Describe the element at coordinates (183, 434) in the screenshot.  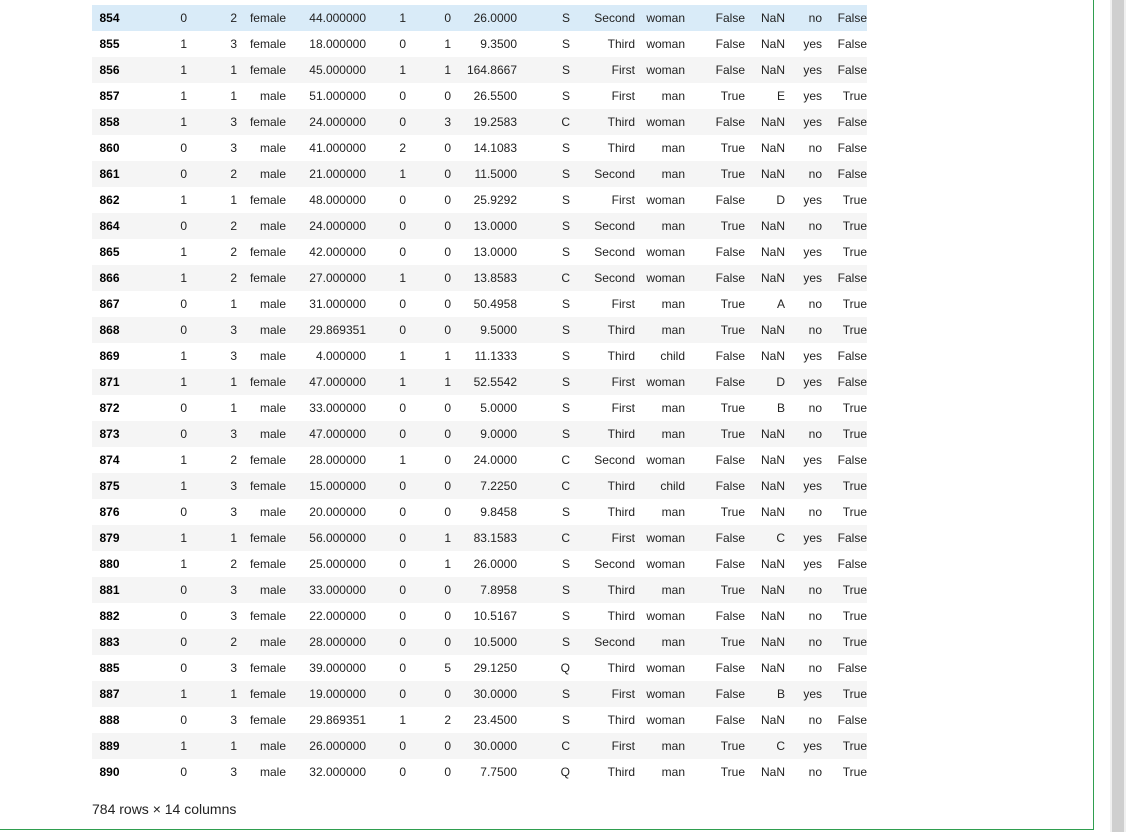
I see `table-cell-survived: 0` at that location.